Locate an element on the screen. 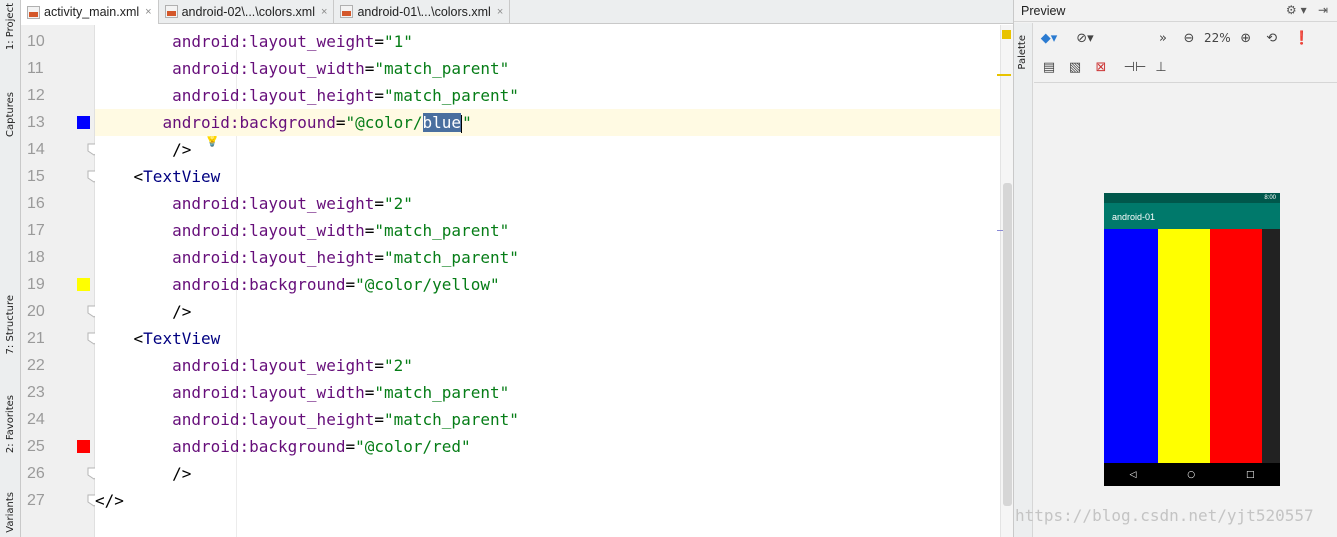 The image size is (1337, 537). tool-window-label: 7: Structure is located at coordinates (10, 325).